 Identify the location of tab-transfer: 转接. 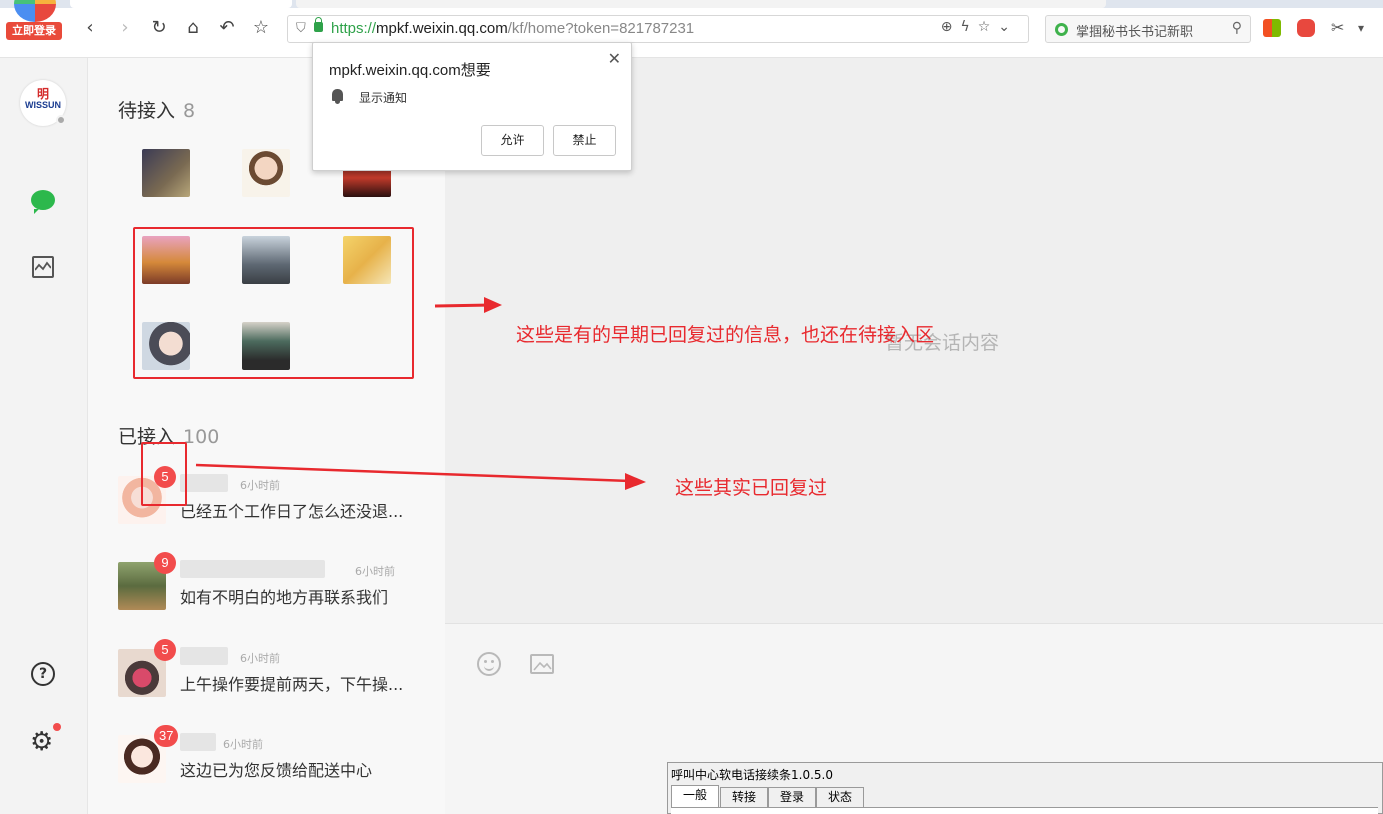
(744, 797).